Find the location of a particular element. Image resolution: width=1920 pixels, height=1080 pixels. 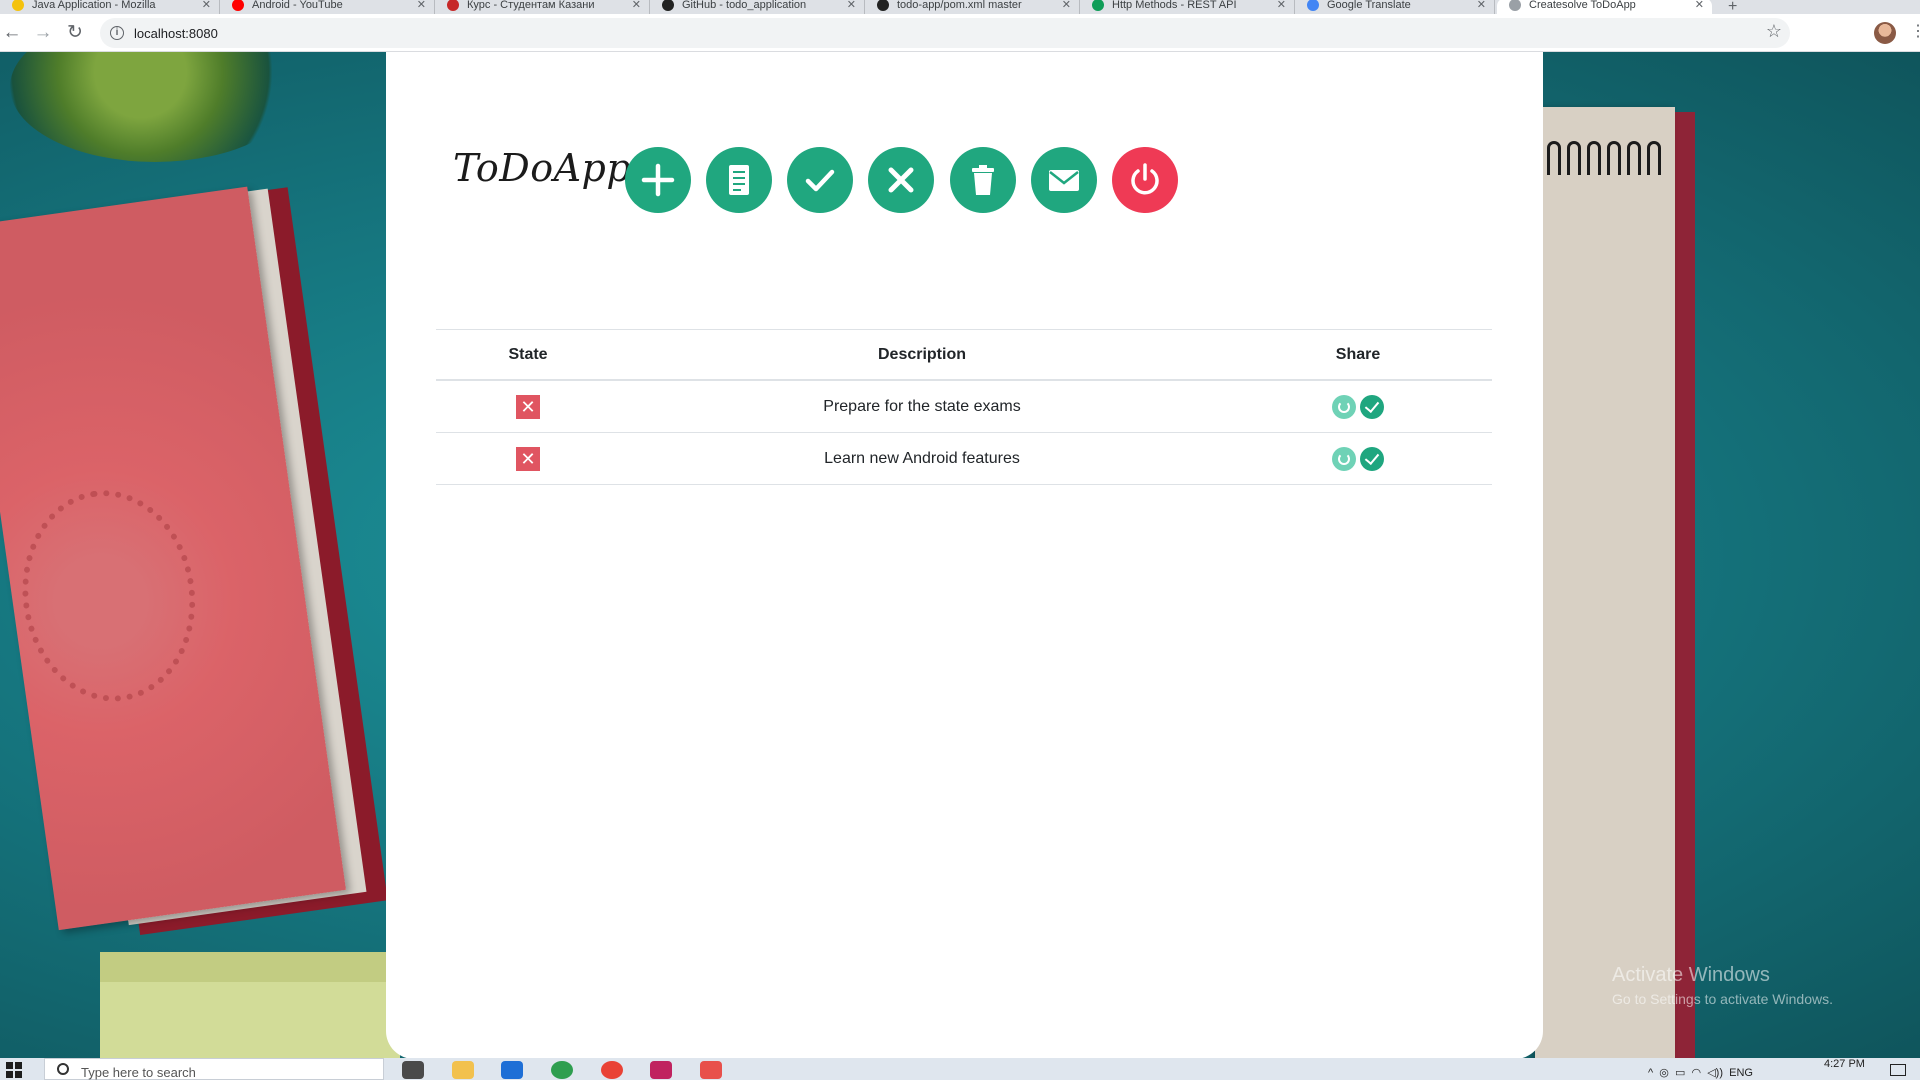

tab-label: Java Application - Mozilla is located at coordinates (94, 5).